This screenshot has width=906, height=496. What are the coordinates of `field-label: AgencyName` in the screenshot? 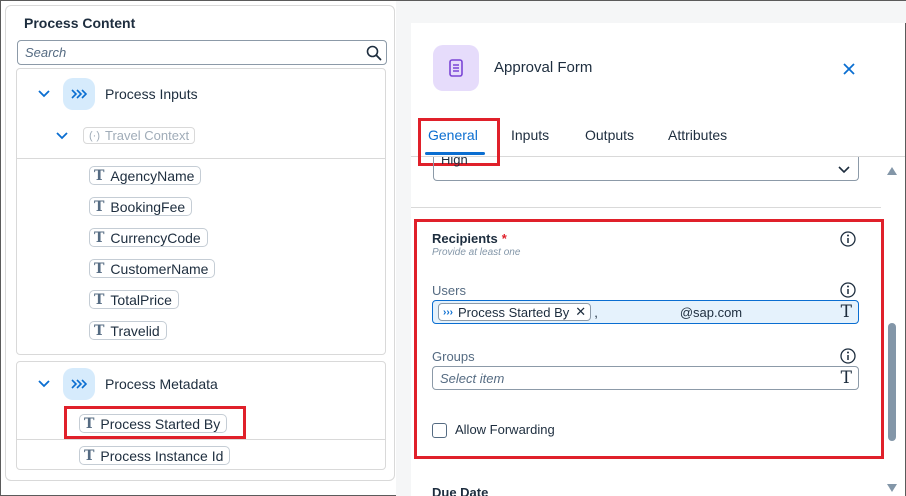 It's located at (152, 175).